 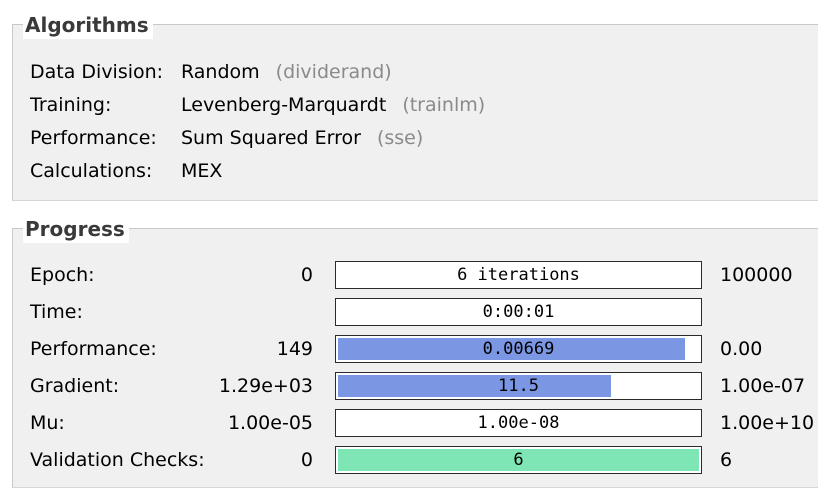 What do you see at coordinates (400, 138) in the screenshot?
I see `algo-code: (sse)` at bounding box center [400, 138].